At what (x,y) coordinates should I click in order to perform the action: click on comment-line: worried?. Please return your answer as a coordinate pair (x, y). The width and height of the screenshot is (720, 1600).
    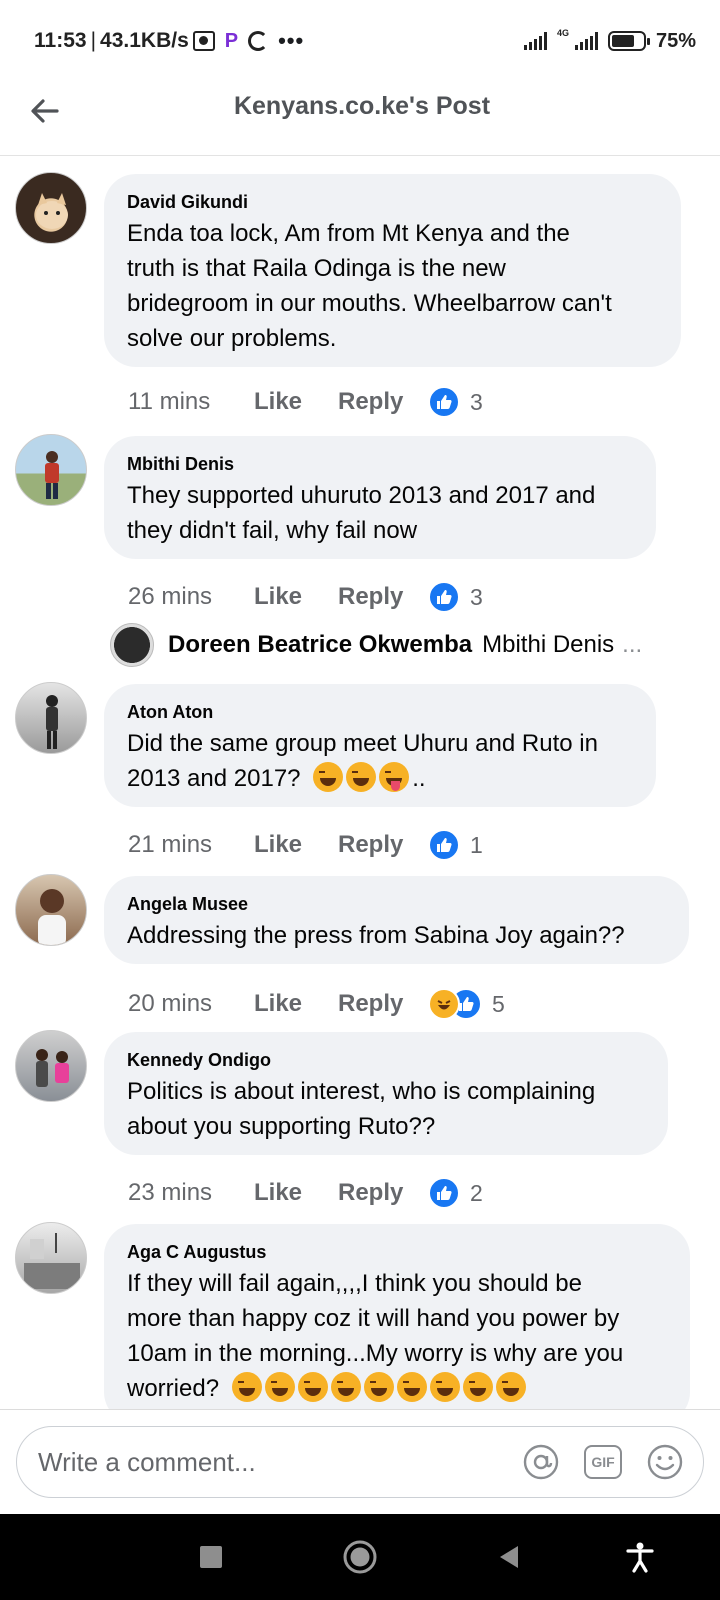
    Looking at the image, I should click on (397, 1388).